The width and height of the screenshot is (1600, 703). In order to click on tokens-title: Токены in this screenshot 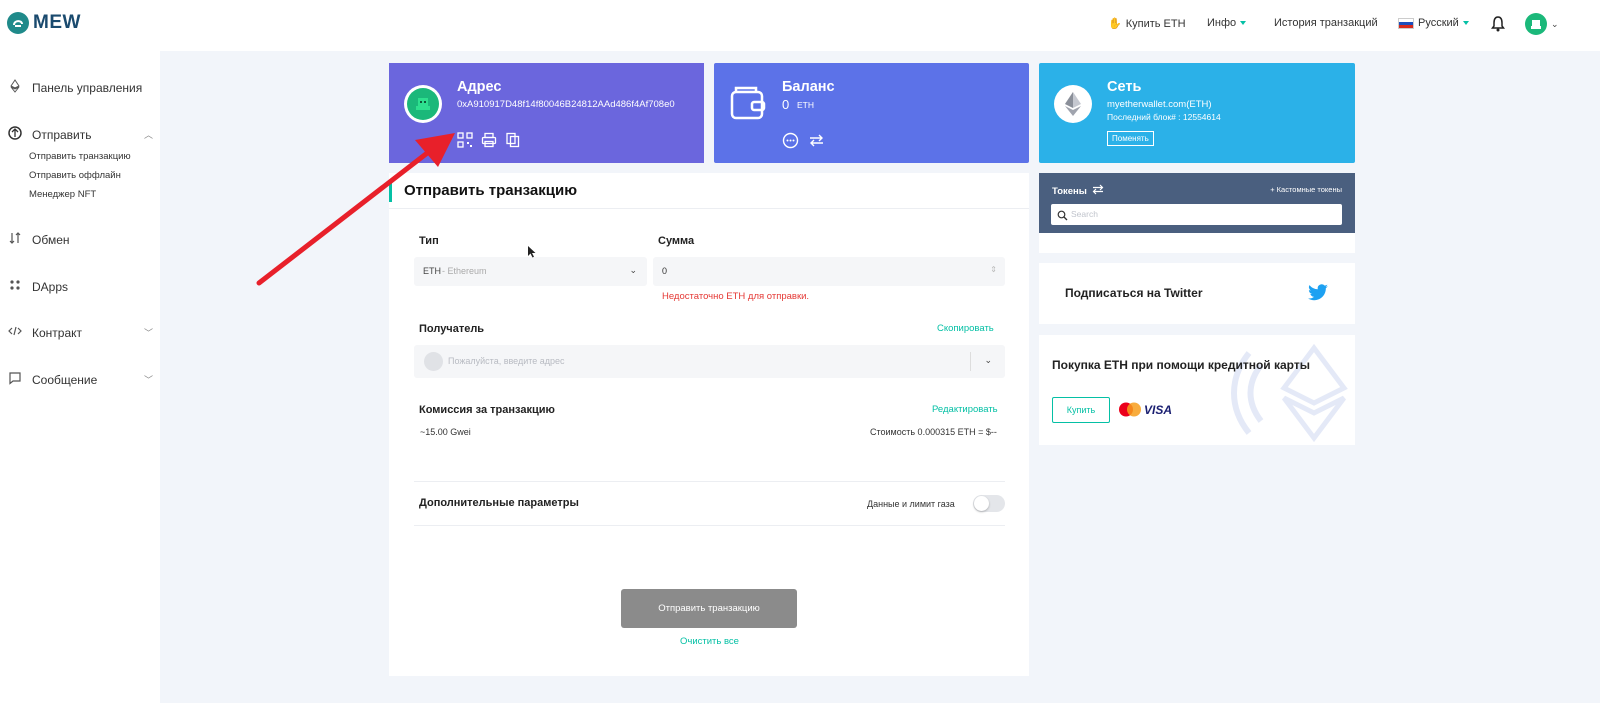, I will do `click(1069, 191)`.